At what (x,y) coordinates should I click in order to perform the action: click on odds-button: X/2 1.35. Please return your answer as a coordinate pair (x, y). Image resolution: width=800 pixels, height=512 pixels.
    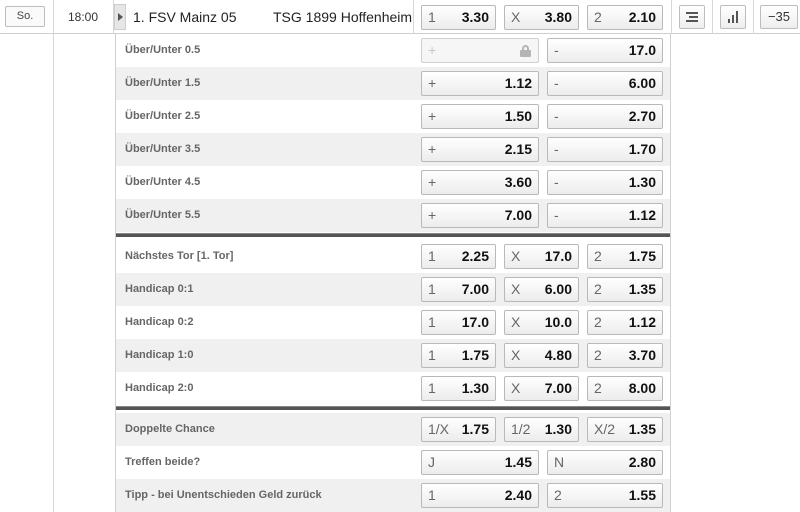
    Looking at the image, I should click on (625, 429).